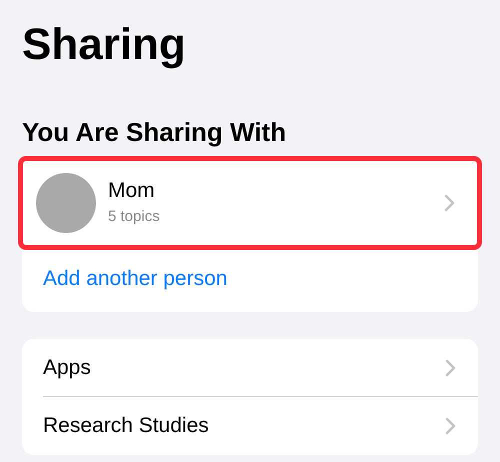  Describe the element at coordinates (134, 217) in the screenshot. I see `person-subtitle: 5 topics` at that location.